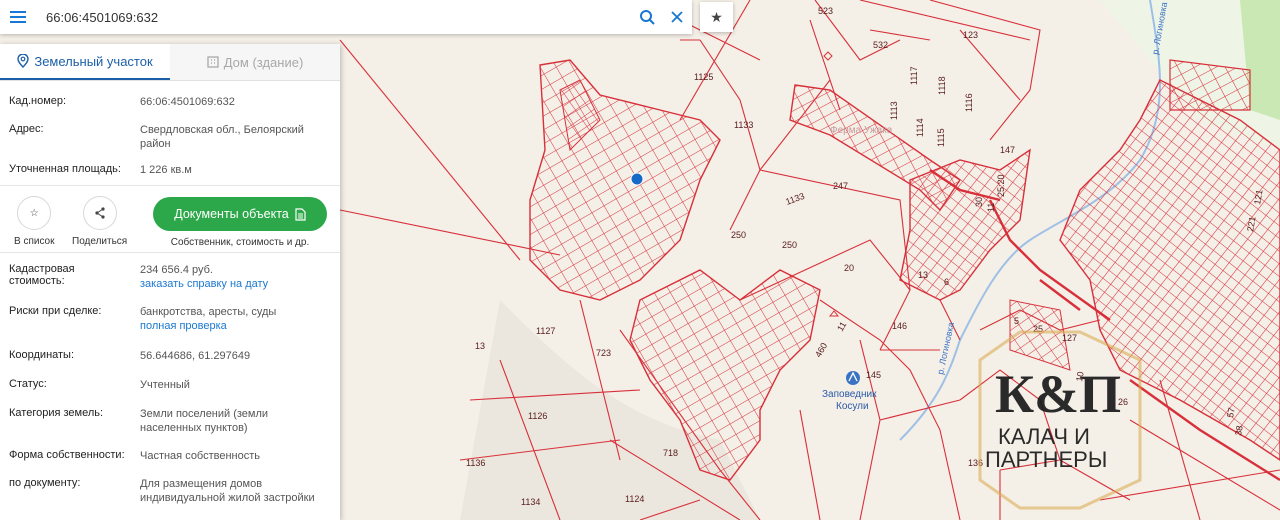  Describe the element at coordinates (176, 270) in the screenshot. I see `cost-value: 234 656.4 руб.` at that location.